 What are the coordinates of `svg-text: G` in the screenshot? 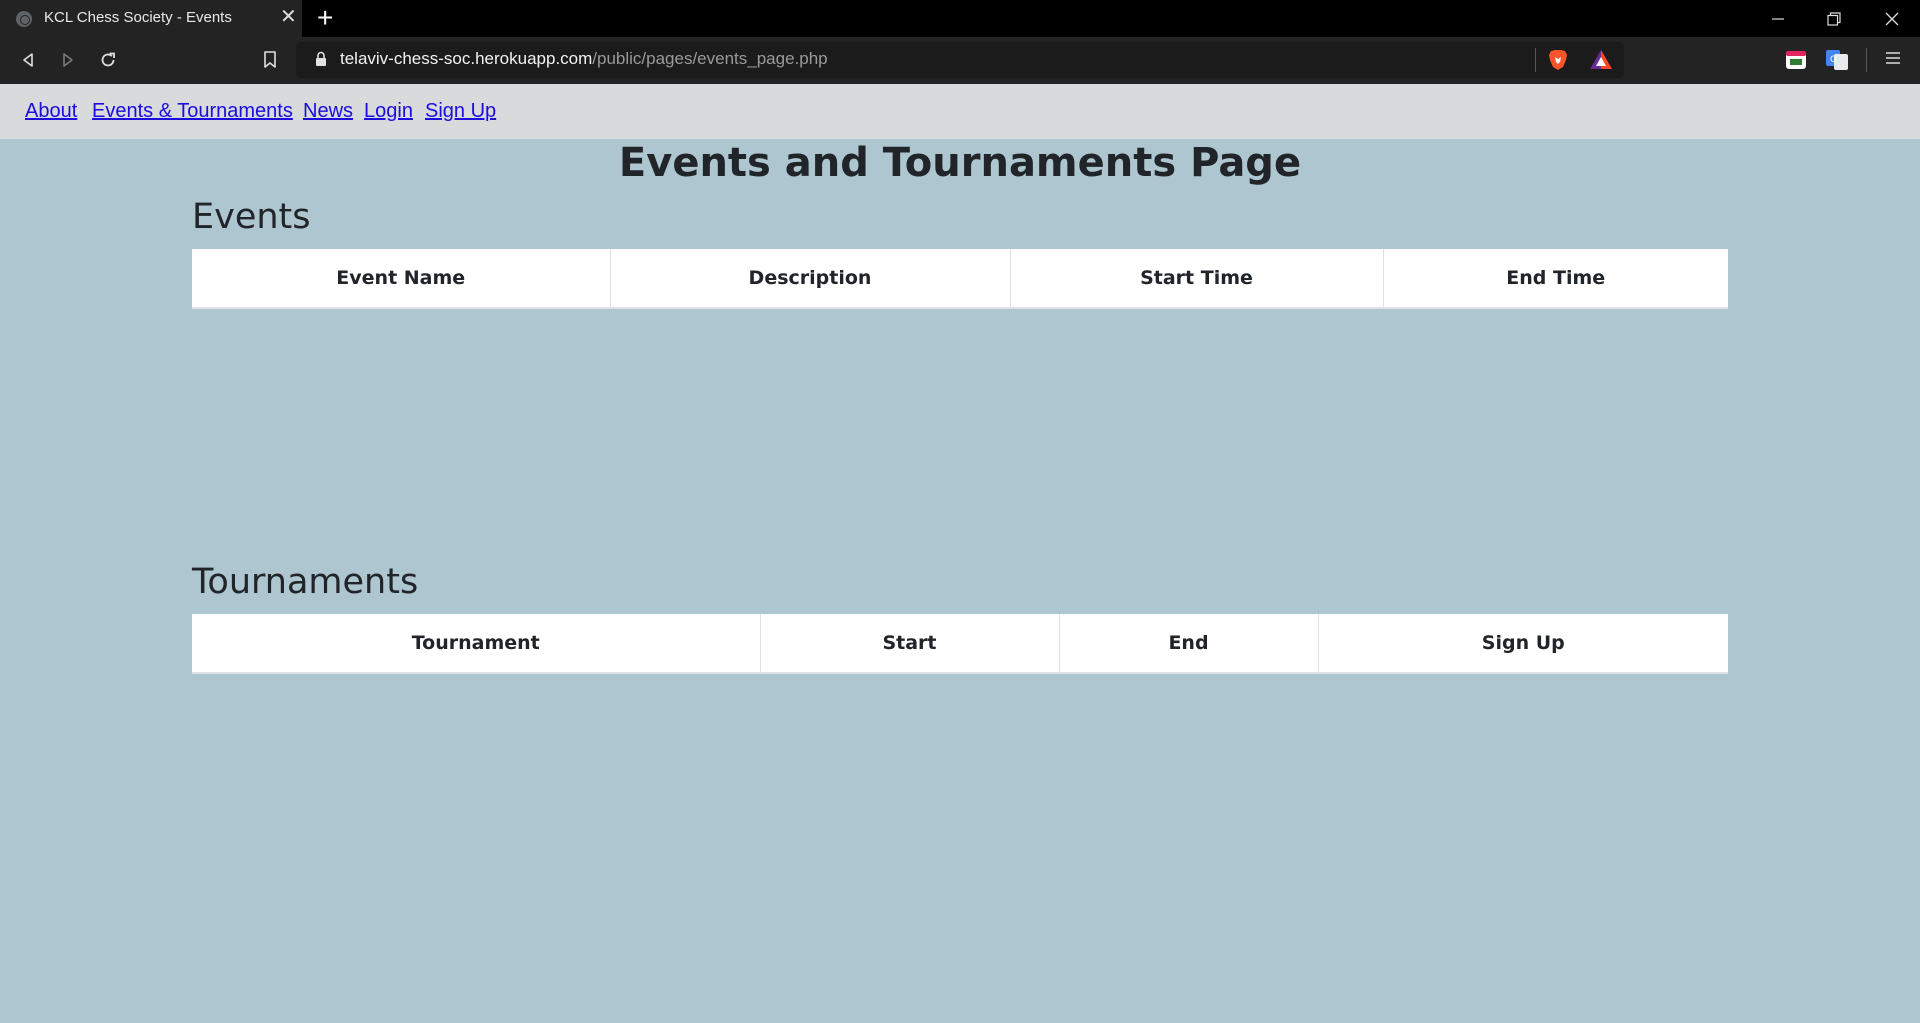 It's located at (1833, 60).